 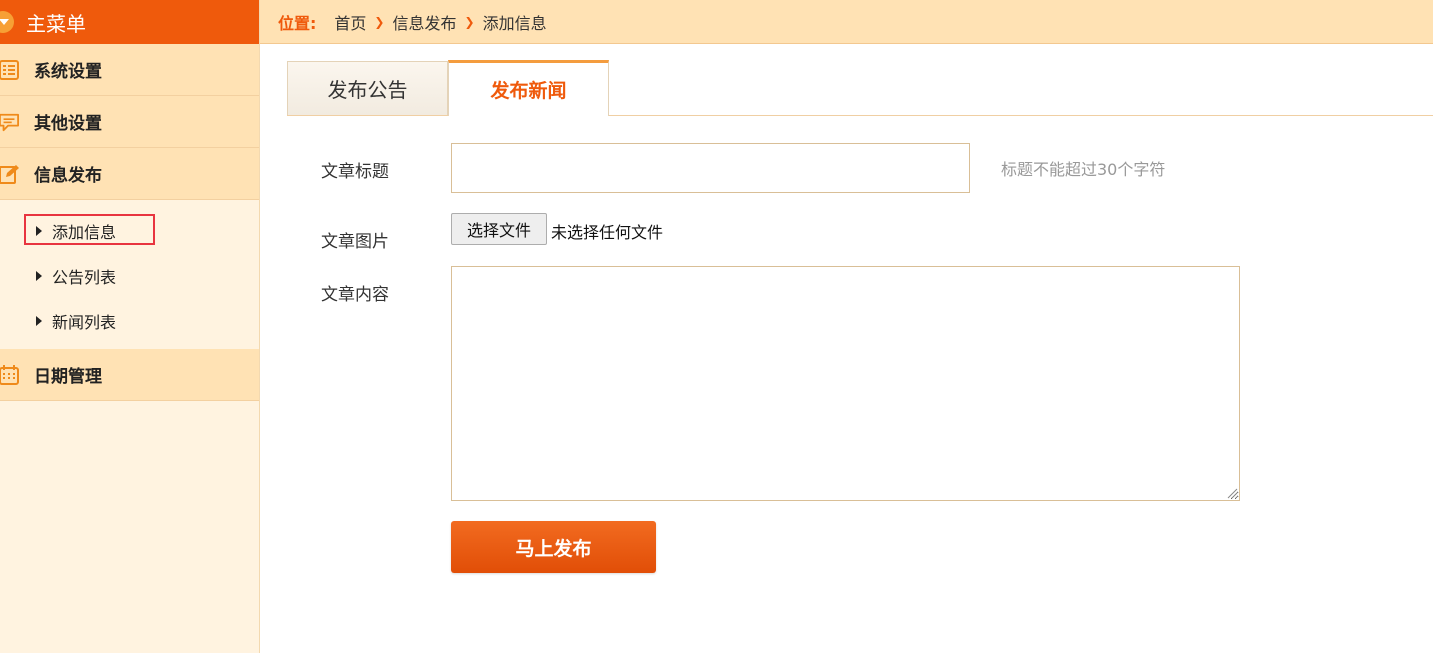 What do you see at coordinates (528, 88) in the screenshot?
I see `tab-publish-news: 发布新闻` at bounding box center [528, 88].